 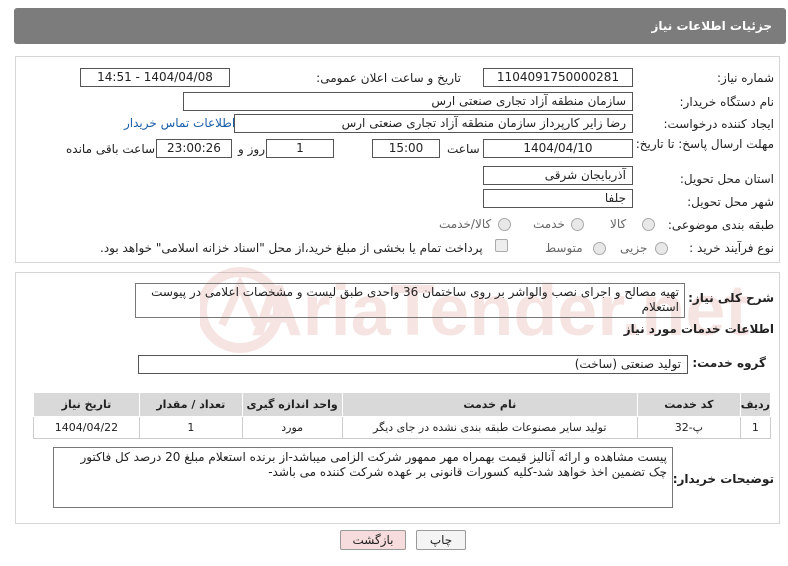 I want to click on print-button: چاپ, so click(x=441, y=540).